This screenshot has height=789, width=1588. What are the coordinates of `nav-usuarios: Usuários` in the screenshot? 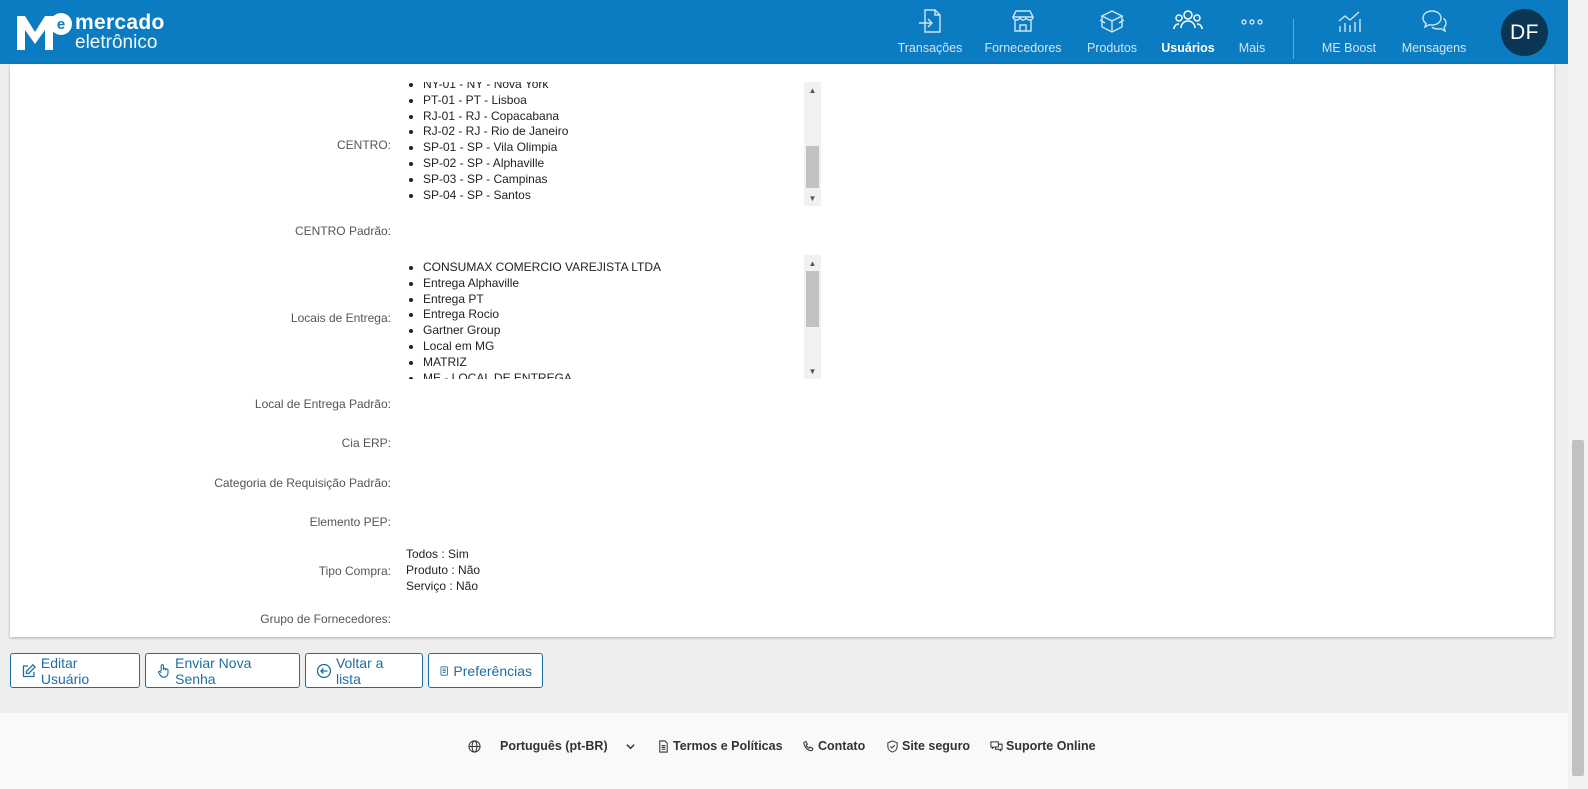 It's located at (1188, 34).